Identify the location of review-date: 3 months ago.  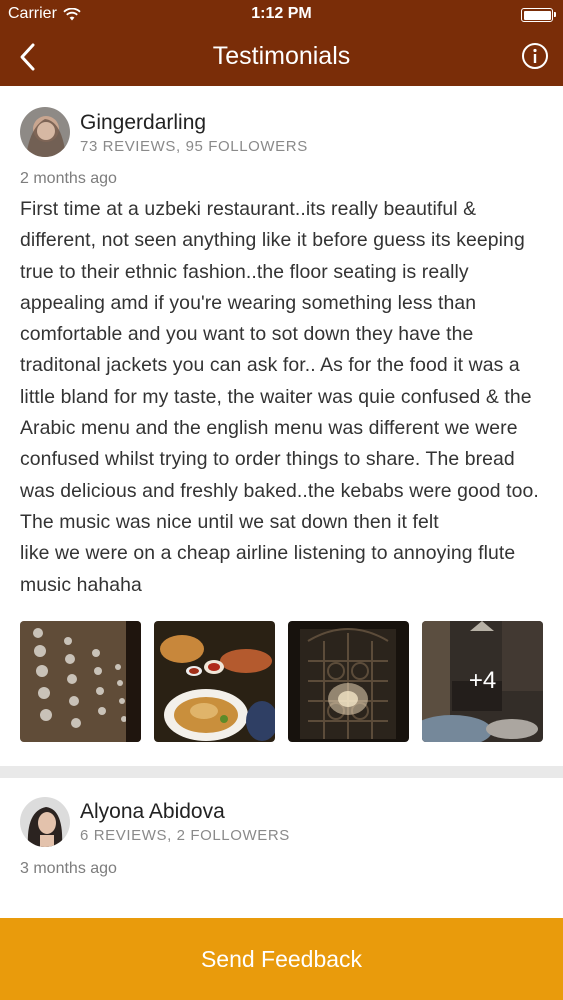
(68, 868).